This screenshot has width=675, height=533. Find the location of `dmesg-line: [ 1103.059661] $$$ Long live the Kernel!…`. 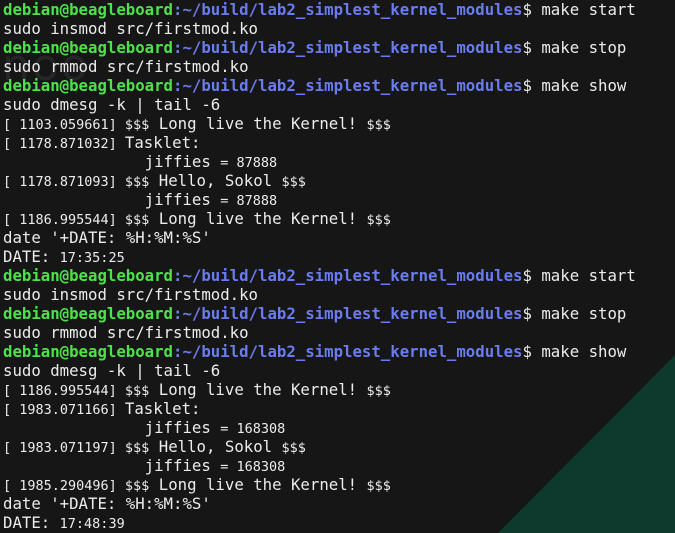

dmesg-line: [ 1103.059661] $$$ Long live the Kernel!… is located at coordinates (319, 123).